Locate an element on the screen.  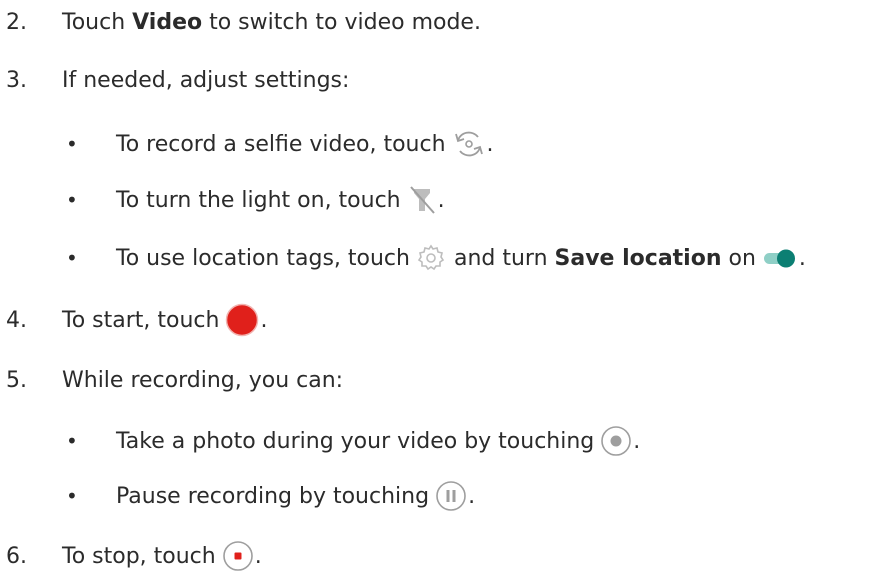
flash-off-icon is located at coordinates (422, 200).